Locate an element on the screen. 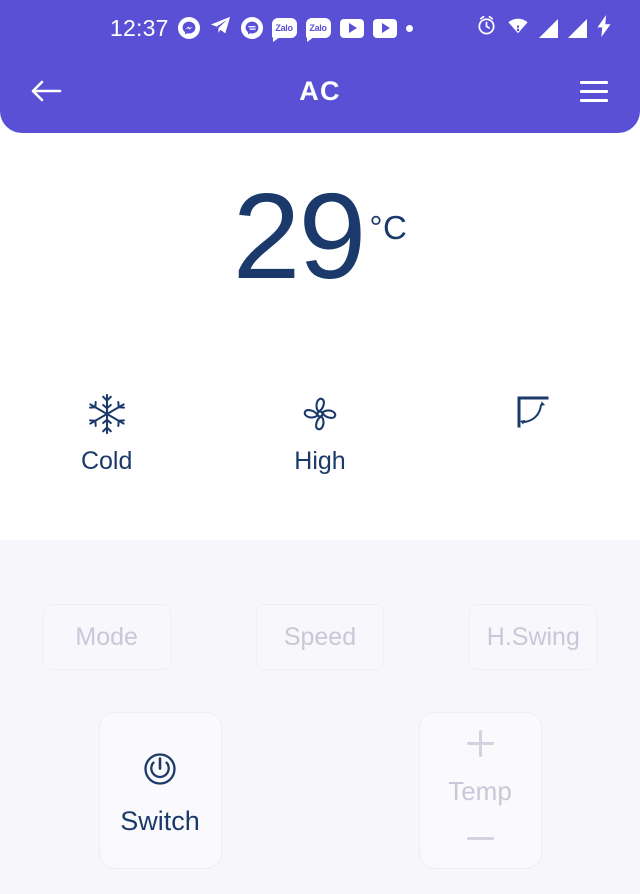 The image size is (640, 894). messenger-icon is located at coordinates (188, 28).